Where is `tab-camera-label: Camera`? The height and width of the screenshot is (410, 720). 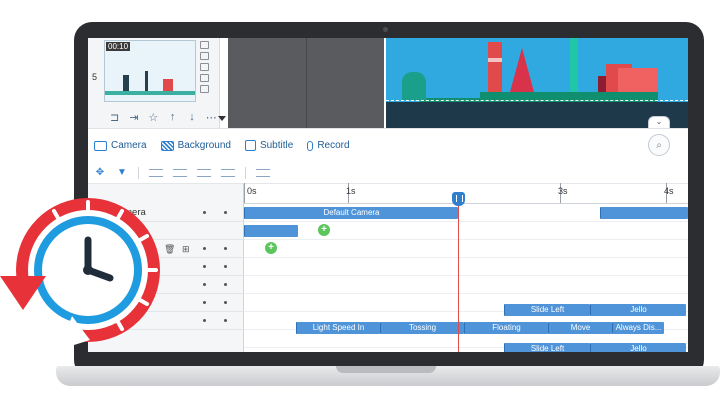 tab-camera-label: Camera is located at coordinates (129, 145).